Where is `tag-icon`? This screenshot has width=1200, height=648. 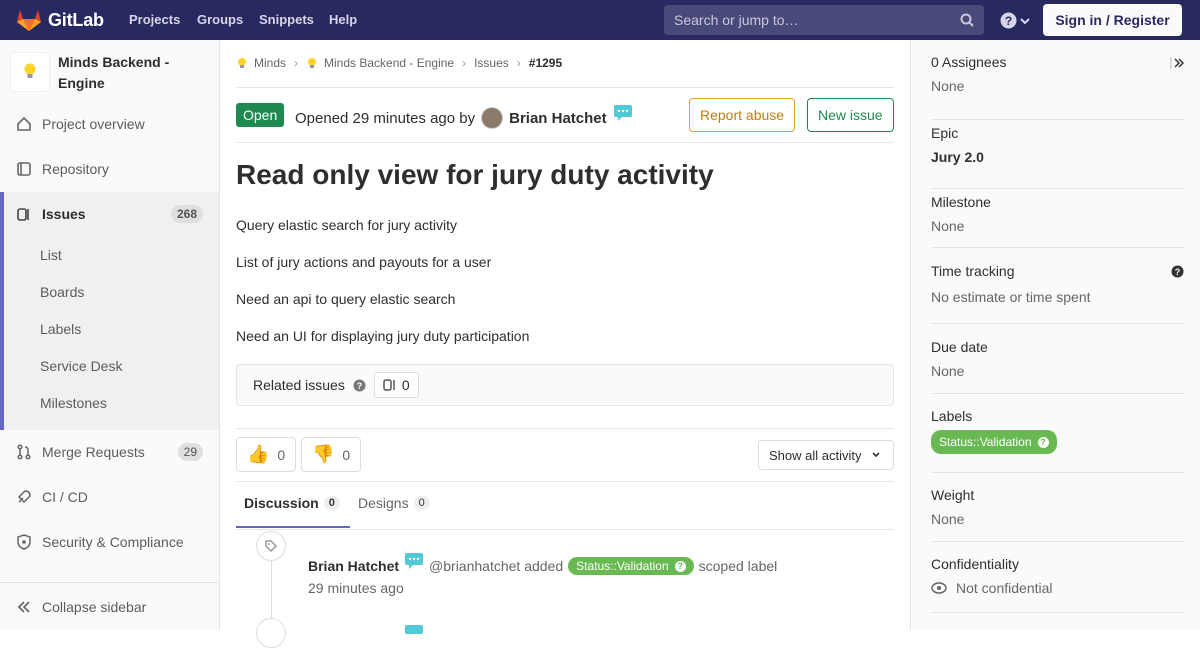 tag-icon is located at coordinates (271, 546).